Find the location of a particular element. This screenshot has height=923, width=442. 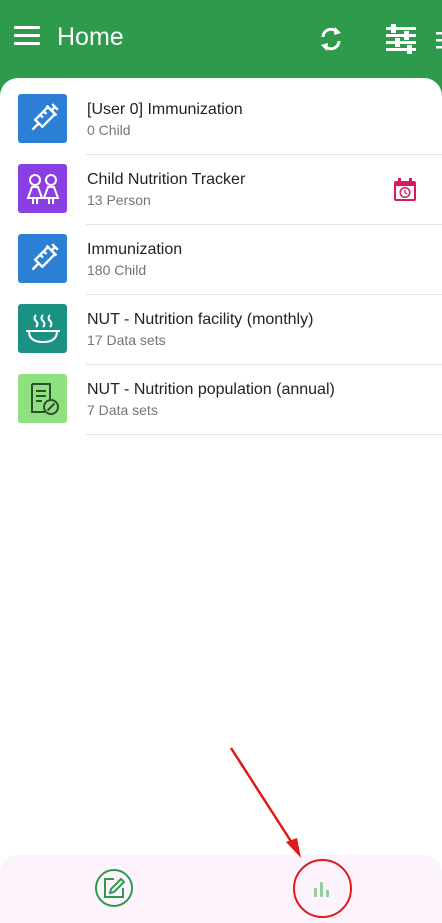

edit-icon is located at coordinates (114, 888).